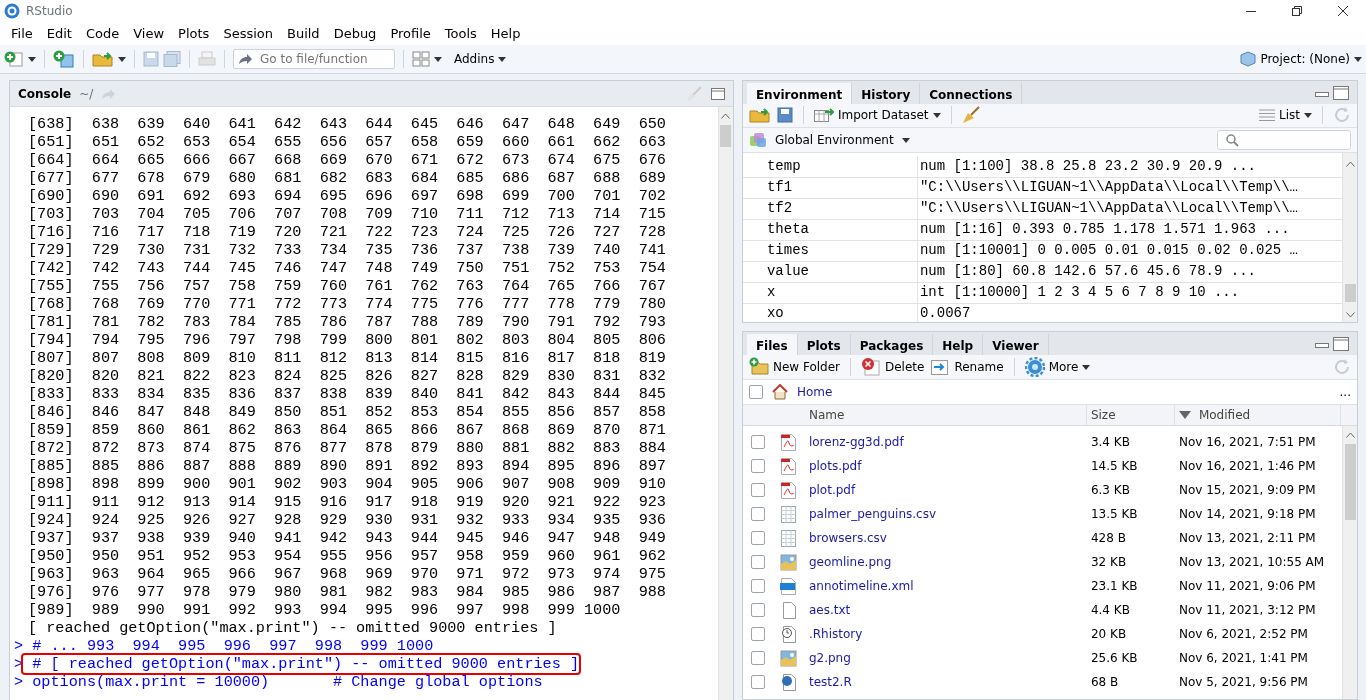  What do you see at coordinates (102, 33) in the screenshot?
I see `menu-item: Code` at bounding box center [102, 33].